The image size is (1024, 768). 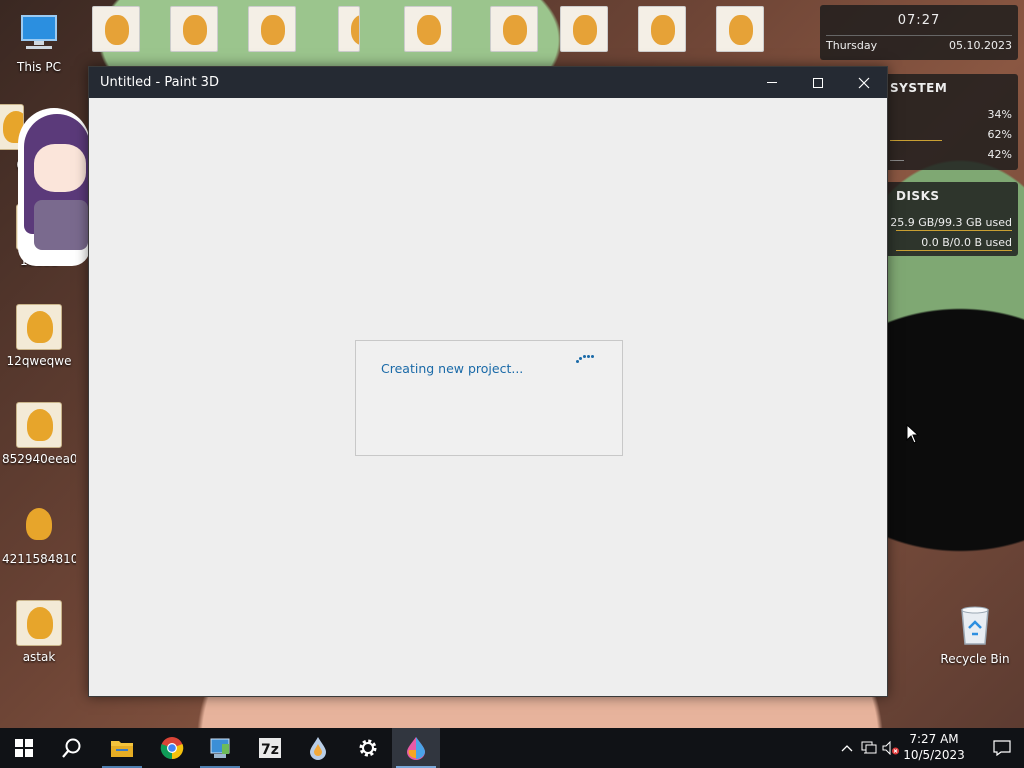 I want to click on cpu-usage: 34%, so click(x=999, y=114).